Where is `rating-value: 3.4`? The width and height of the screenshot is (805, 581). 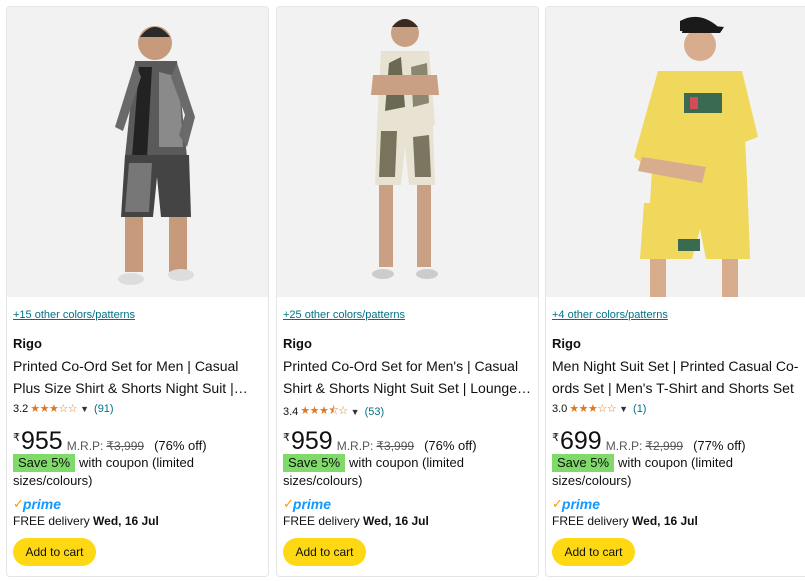
rating-value: 3.4 is located at coordinates (291, 411).